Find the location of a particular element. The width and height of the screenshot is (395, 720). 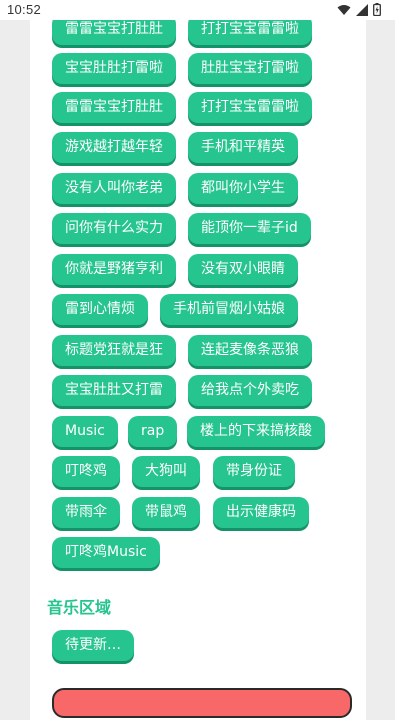

phrase-button: 你就是野猪亨利 is located at coordinates (114, 269).